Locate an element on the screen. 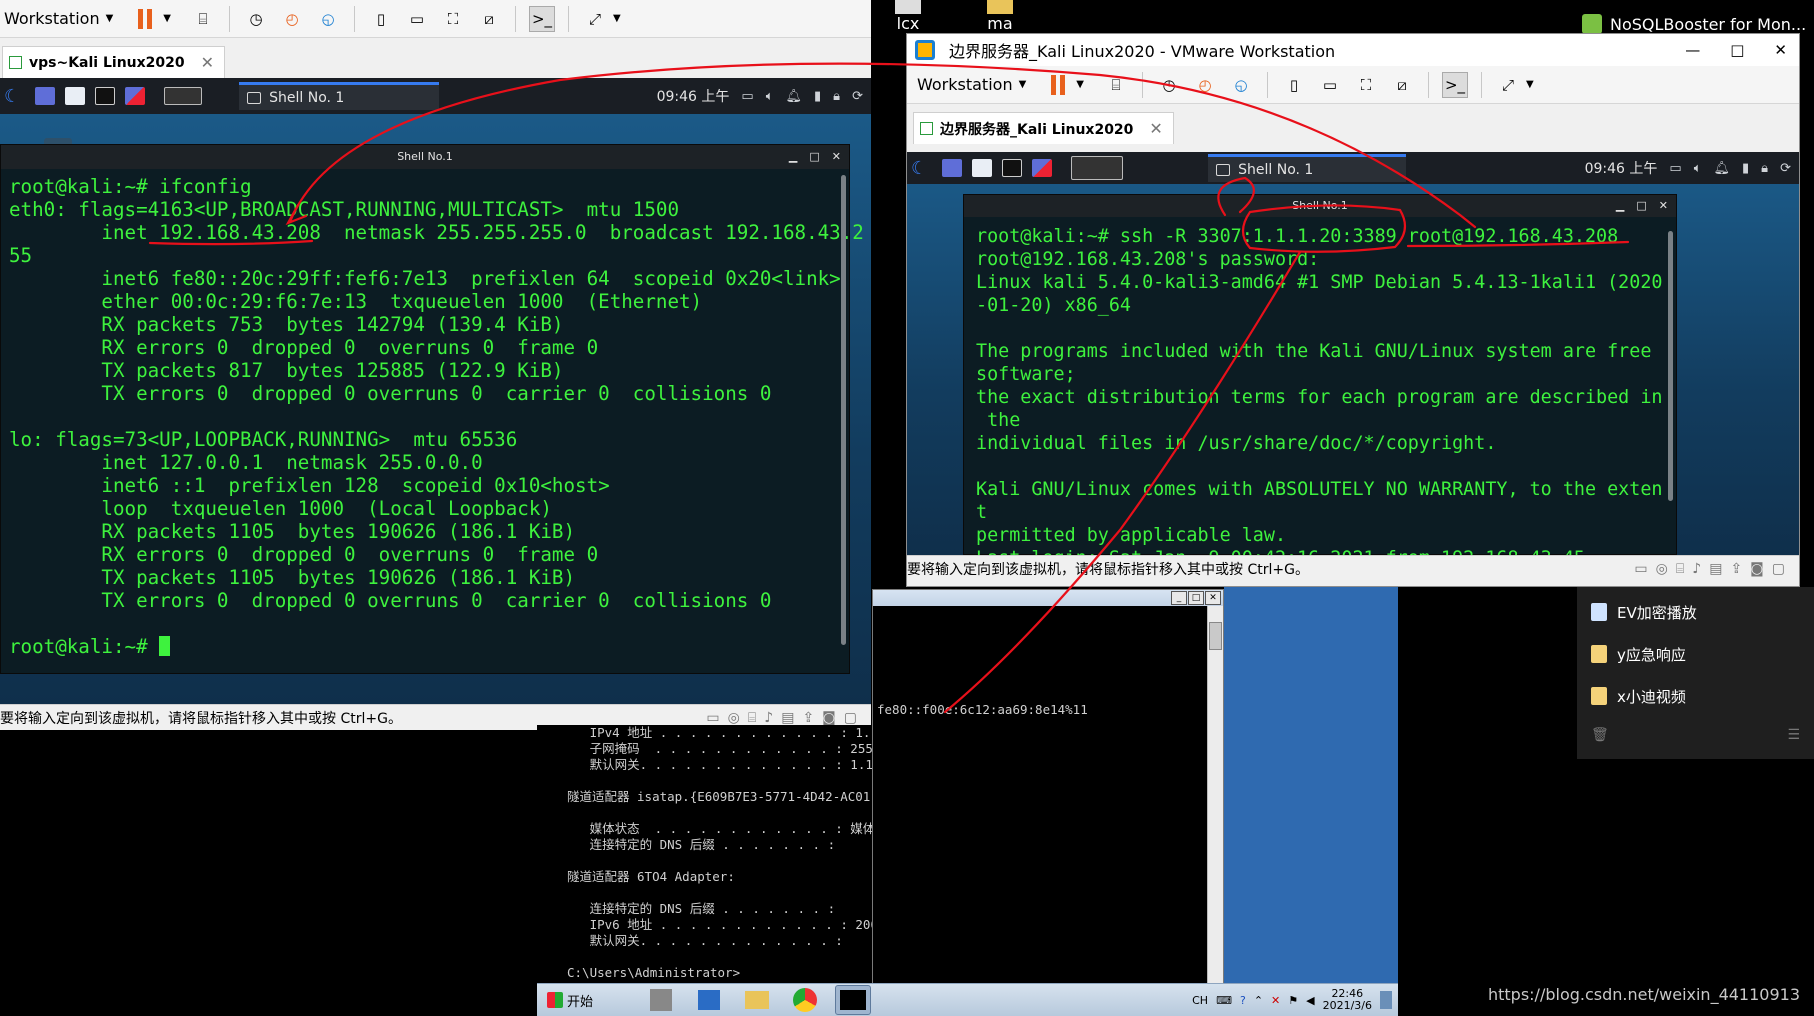  ime-indicator: CH is located at coordinates (1200, 1000).